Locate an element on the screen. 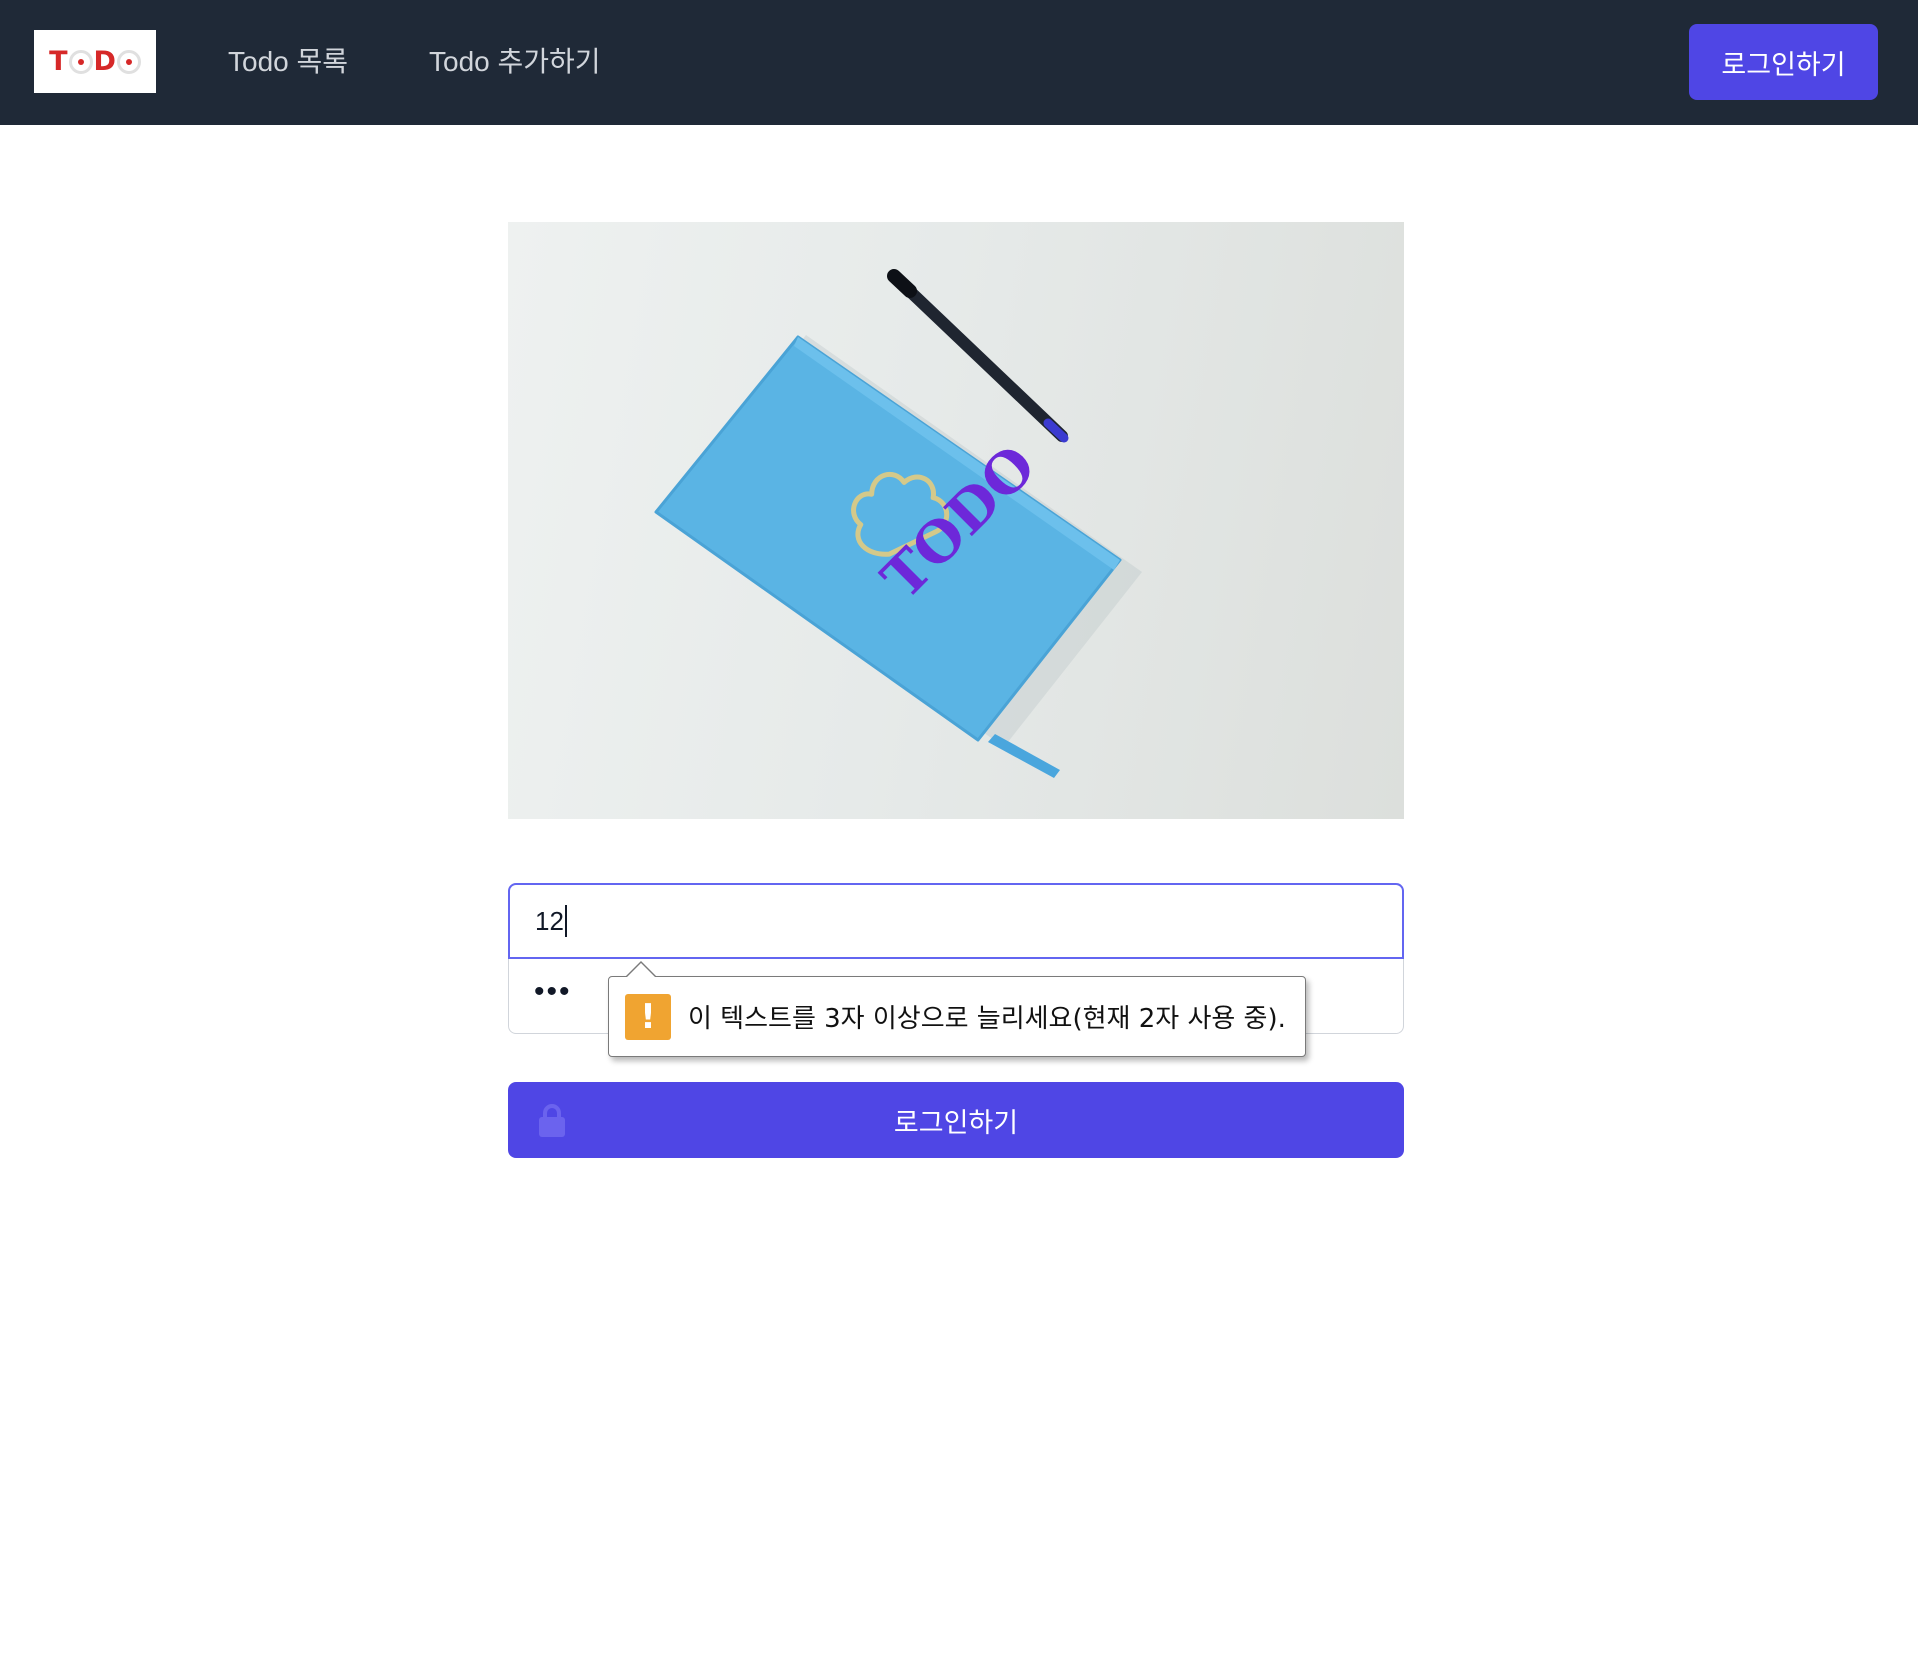 The height and width of the screenshot is (1664, 1918). warning-icon: ! is located at coordinates (648, 1016).